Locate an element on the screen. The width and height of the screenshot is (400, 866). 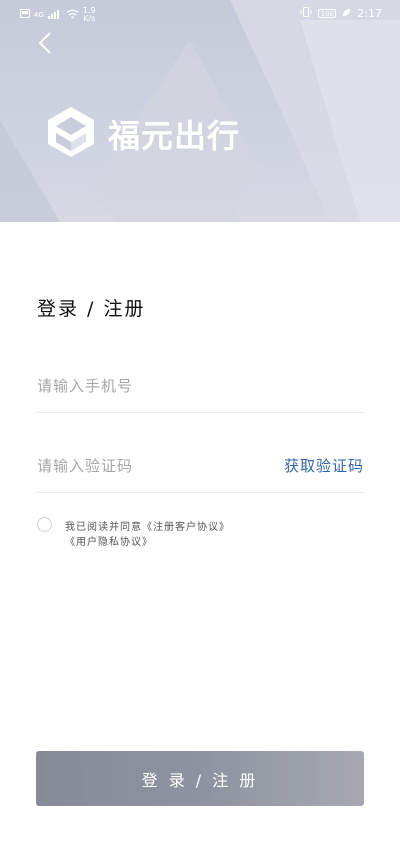
sim-icon is located at coordinates (25, 15).